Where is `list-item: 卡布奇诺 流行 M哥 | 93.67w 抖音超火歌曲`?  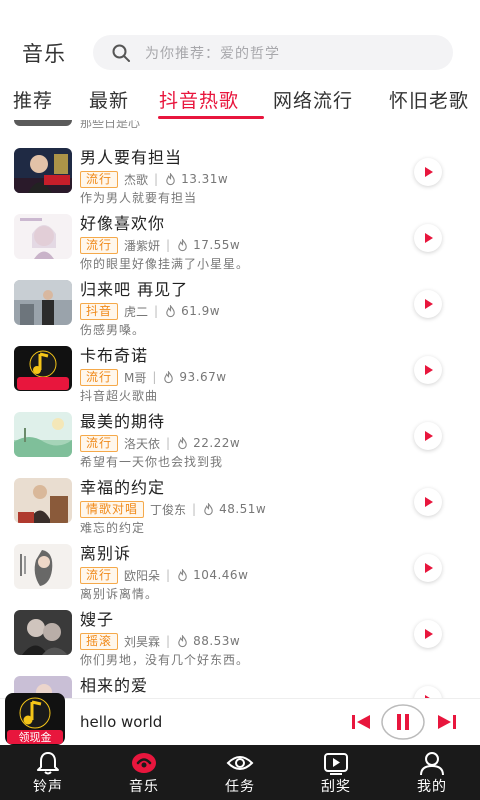 list-item: 卡布奇诺 流行 M哥 | 93.67w 抖音超火歌曲 is located at coordinates (240, 379).